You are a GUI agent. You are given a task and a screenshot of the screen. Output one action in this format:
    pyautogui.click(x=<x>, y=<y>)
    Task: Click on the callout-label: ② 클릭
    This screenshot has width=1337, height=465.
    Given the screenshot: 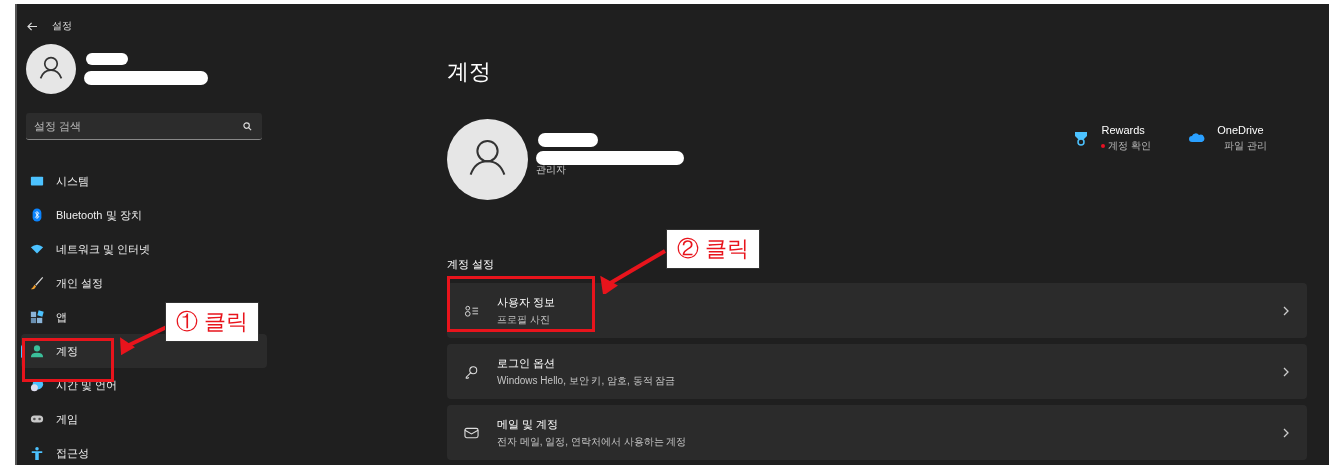 What is the action you would take?
    pyautogui.click(x=713, y=249)
    